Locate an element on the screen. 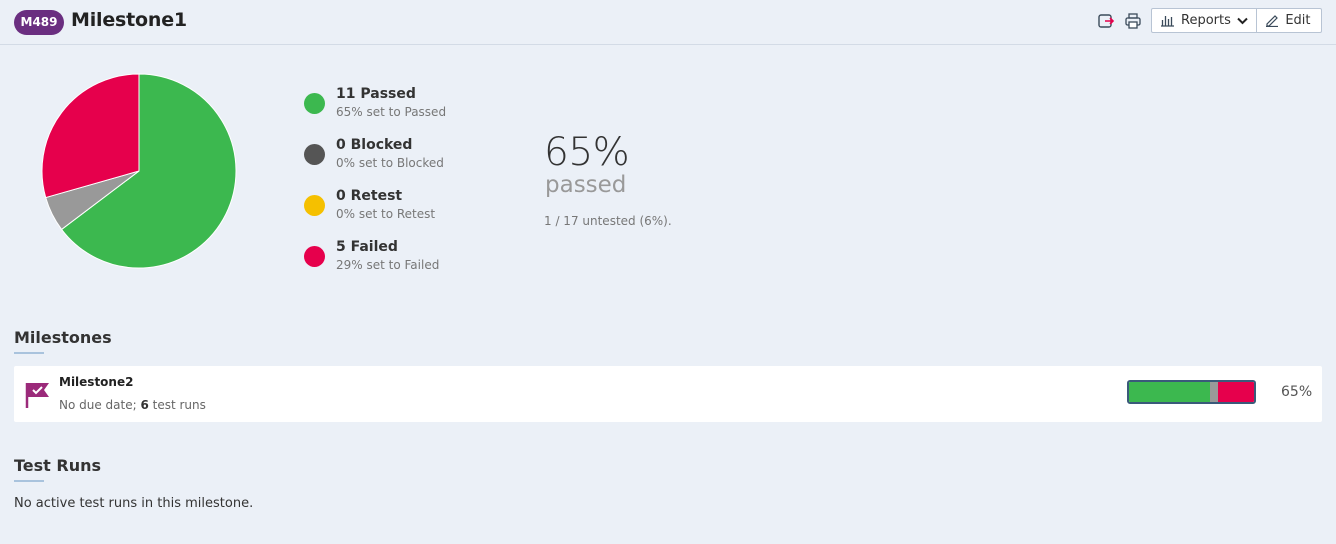  legend-title: 0 Retest is located at coordinates (369, 196).